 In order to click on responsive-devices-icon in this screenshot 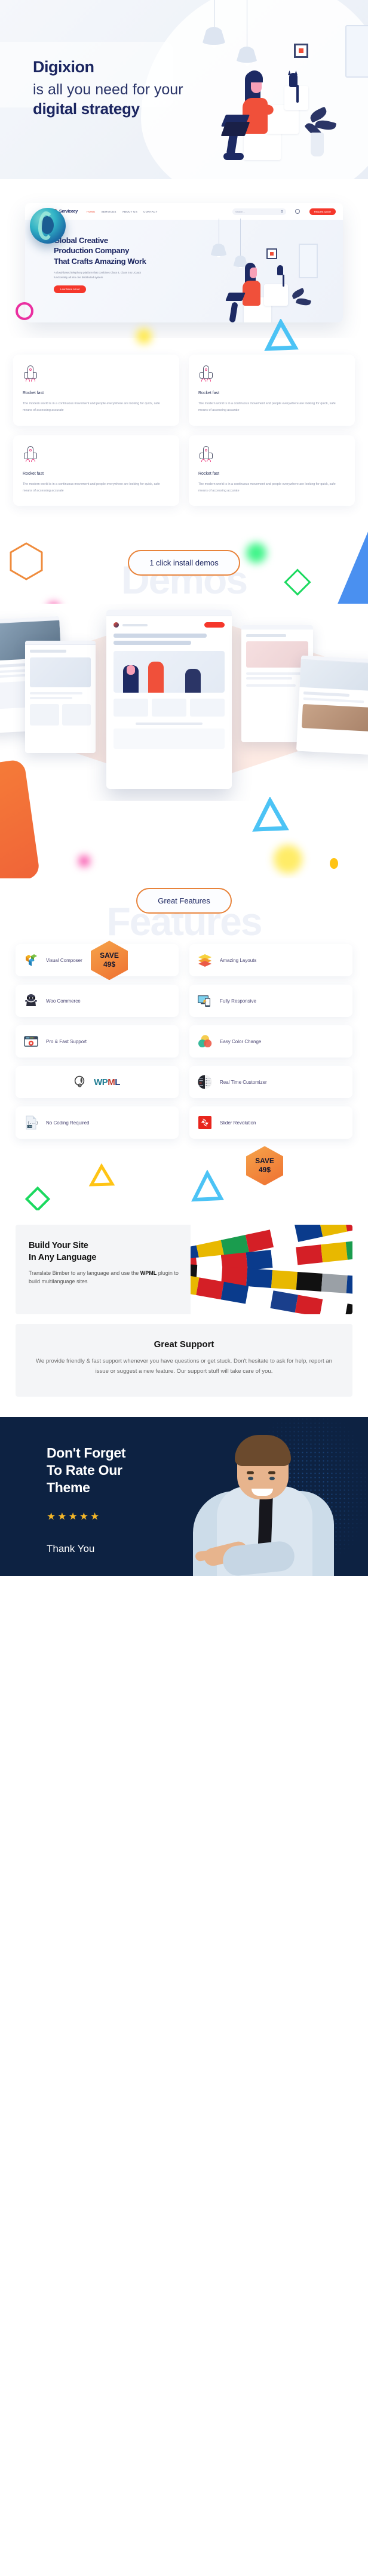, I will do `click(205, 1000)`.